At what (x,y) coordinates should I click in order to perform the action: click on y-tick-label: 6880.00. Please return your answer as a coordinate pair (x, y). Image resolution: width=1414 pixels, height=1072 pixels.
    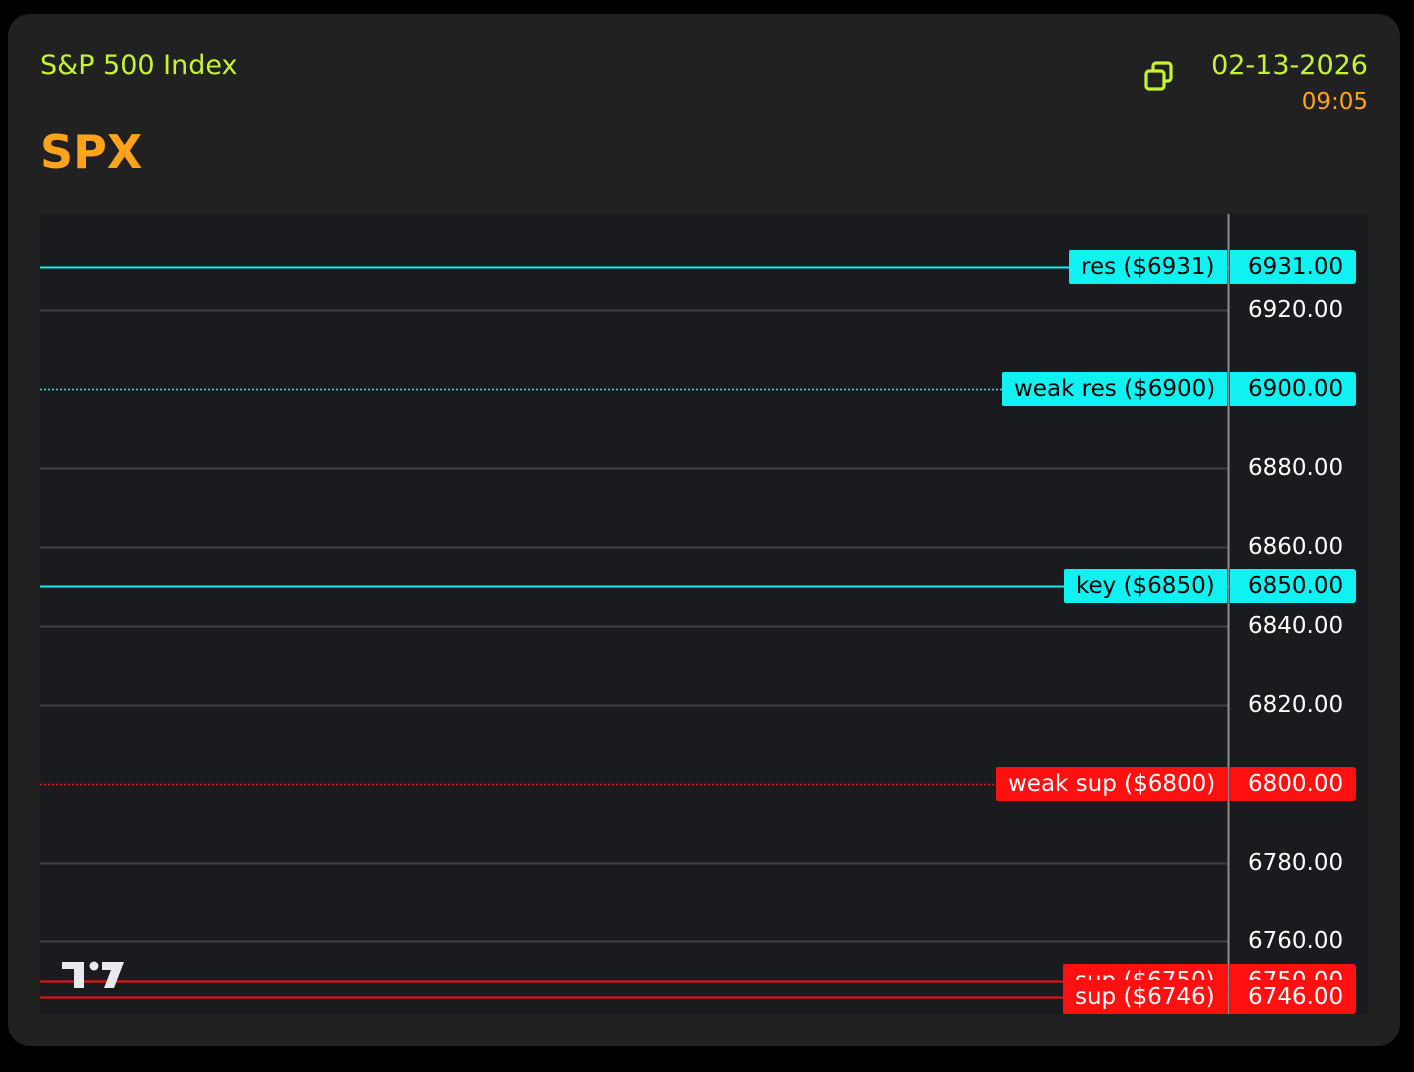
    Looking at the image, I should click on (1296, 468).